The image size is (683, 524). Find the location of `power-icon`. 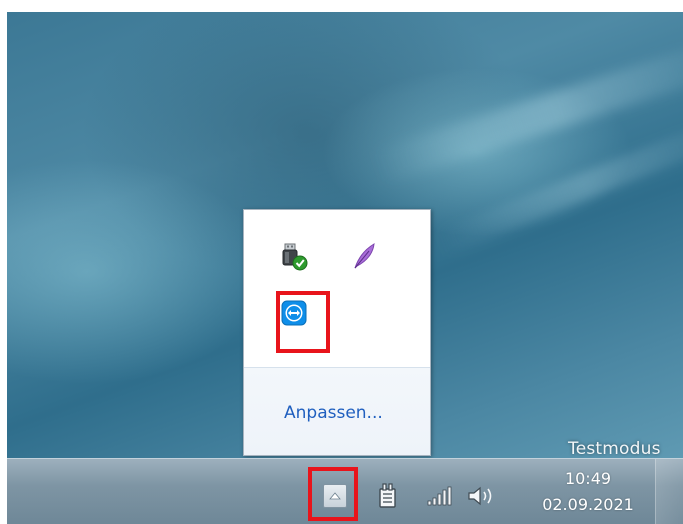

power-icon is located at coordinates (388, 496).